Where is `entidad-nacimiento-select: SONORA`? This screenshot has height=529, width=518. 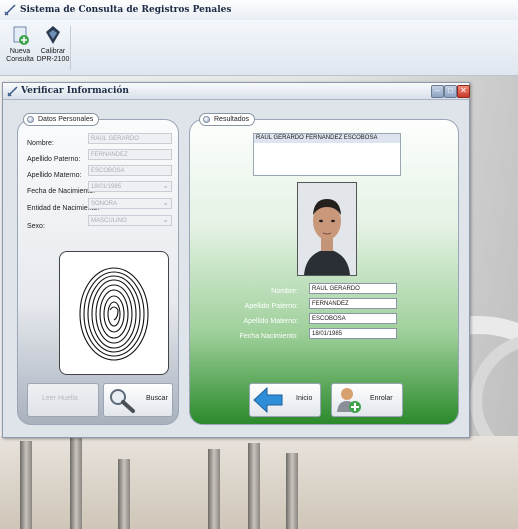
entidad-nacimiento-select: SONORA is located at coordinates (130, 203).